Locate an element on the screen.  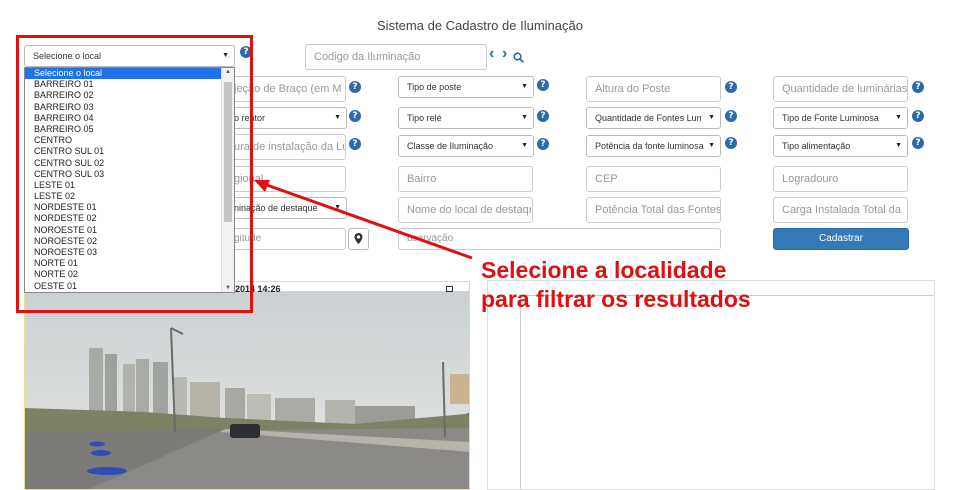
logradouro-input: Logradouro is located at coordinates (840, 179).